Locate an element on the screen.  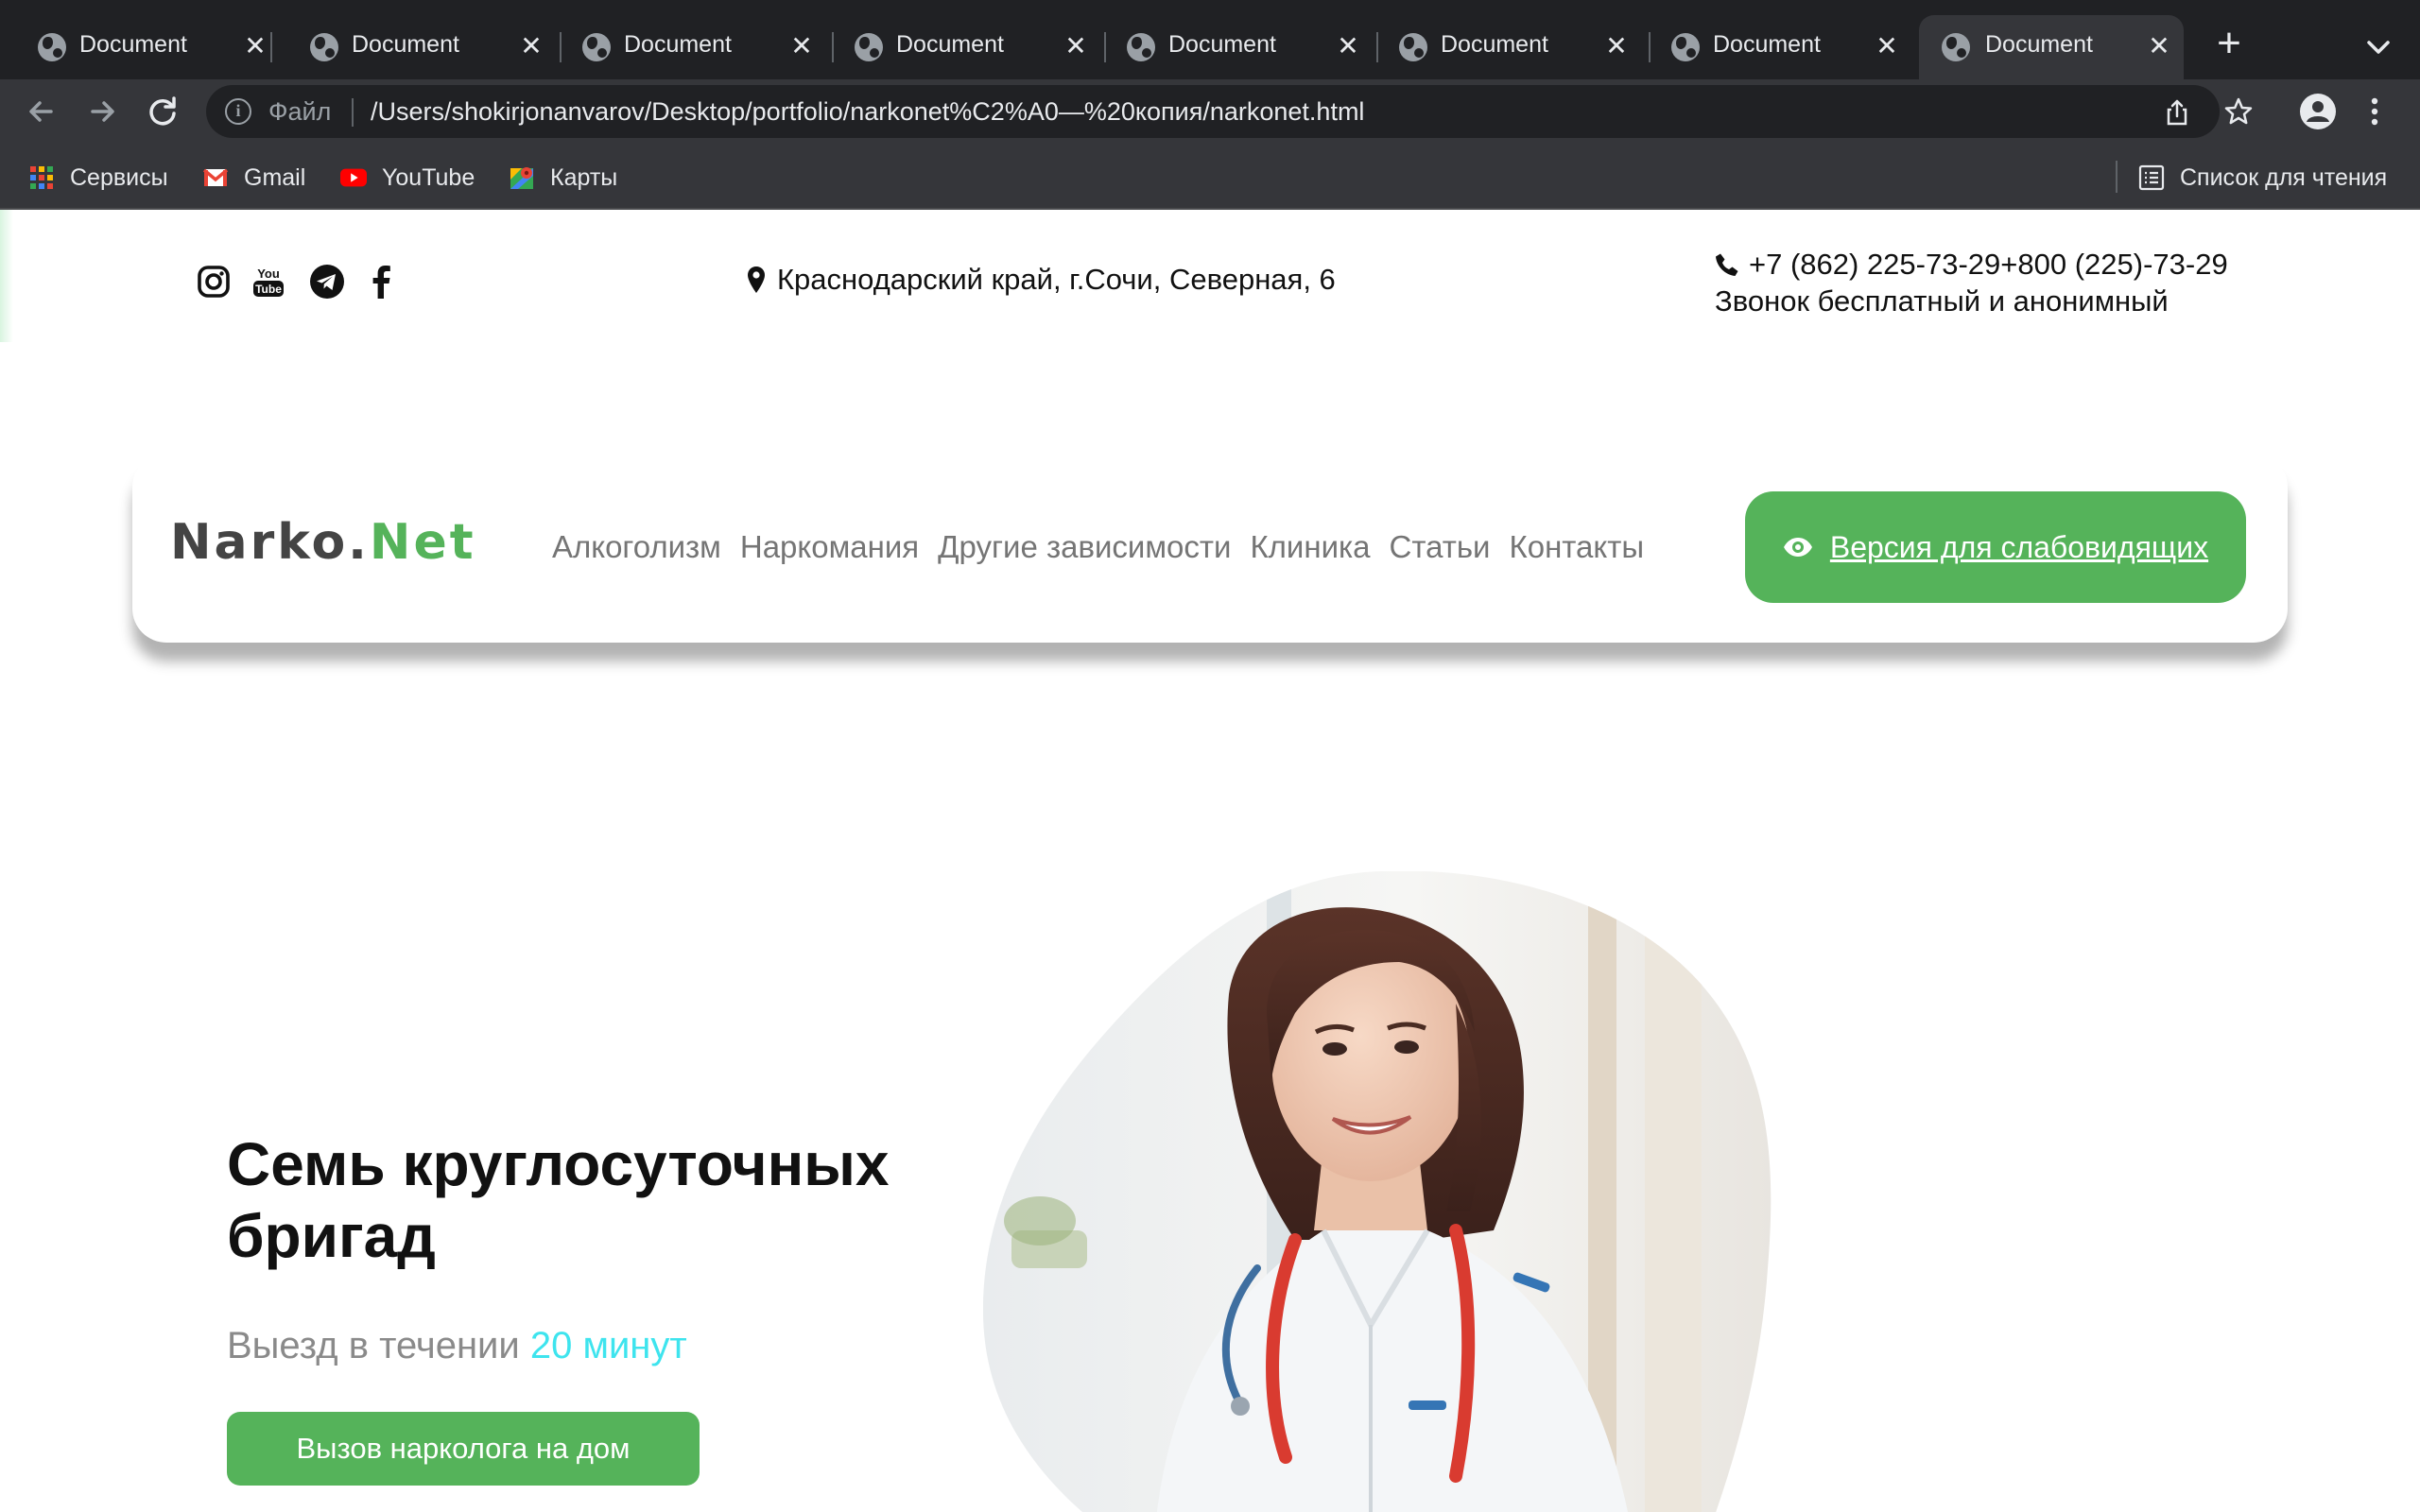
call-narcologist-button: Вызов нарколога на дом is located at coordinates (463, 1449).